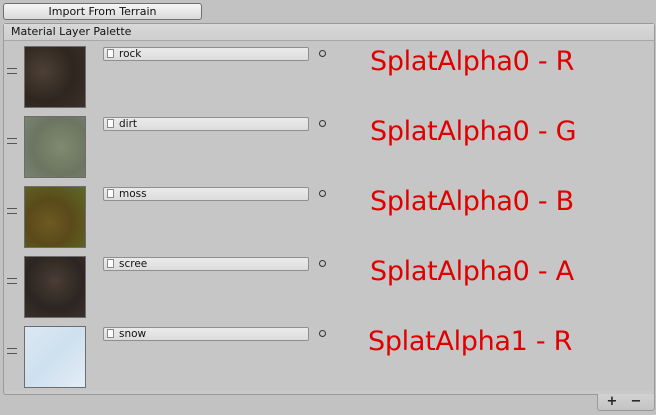  Describe the element at coordinates (128, 124) in the screenshot. I see `material-name: dirt` at that location.